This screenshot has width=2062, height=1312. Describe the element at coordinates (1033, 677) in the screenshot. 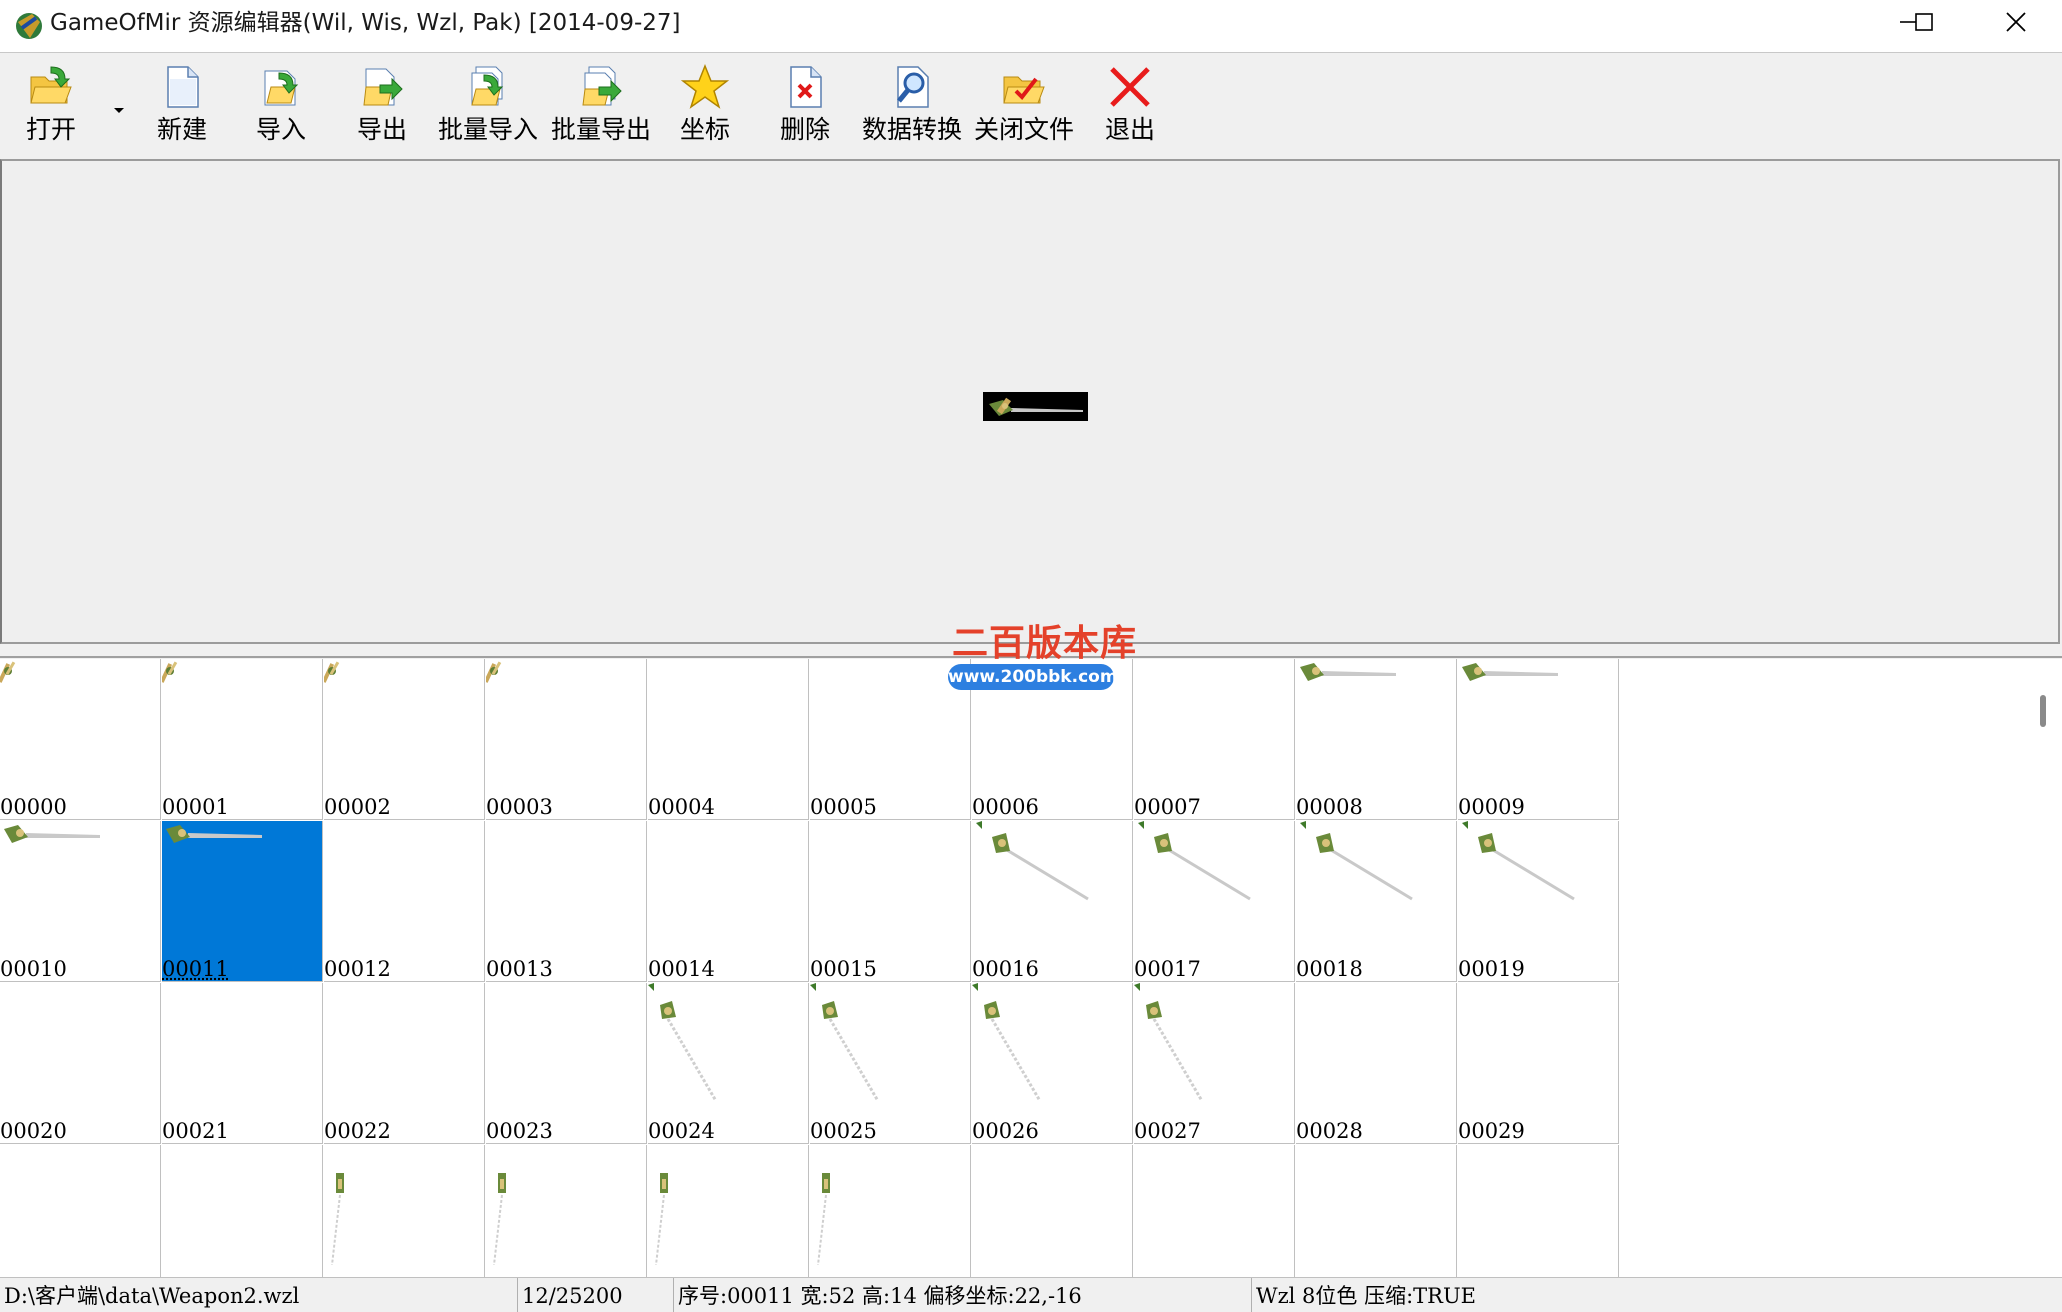

I see `watermark-url: www.200bbk.com` at that location.